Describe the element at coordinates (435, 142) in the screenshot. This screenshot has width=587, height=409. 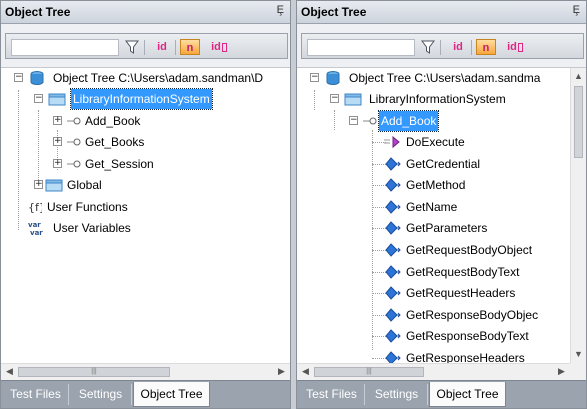
I see `tree-node-label: DoExecute` at that location.